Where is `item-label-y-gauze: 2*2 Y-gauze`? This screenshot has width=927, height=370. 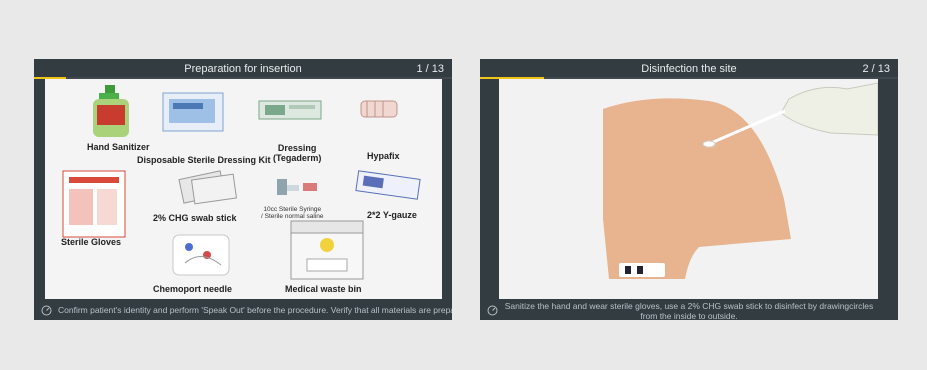 item-label-y-gauze: 2*2 Y-gauze is located at coordinates (392, 215).